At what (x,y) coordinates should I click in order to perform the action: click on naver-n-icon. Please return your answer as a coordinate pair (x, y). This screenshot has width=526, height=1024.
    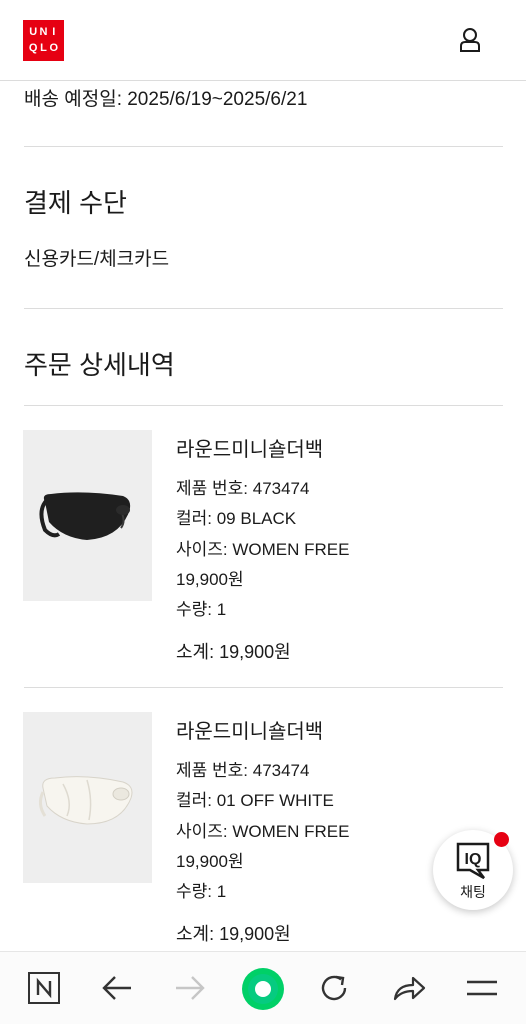
    Looking at the image, I should click on (44, 988).